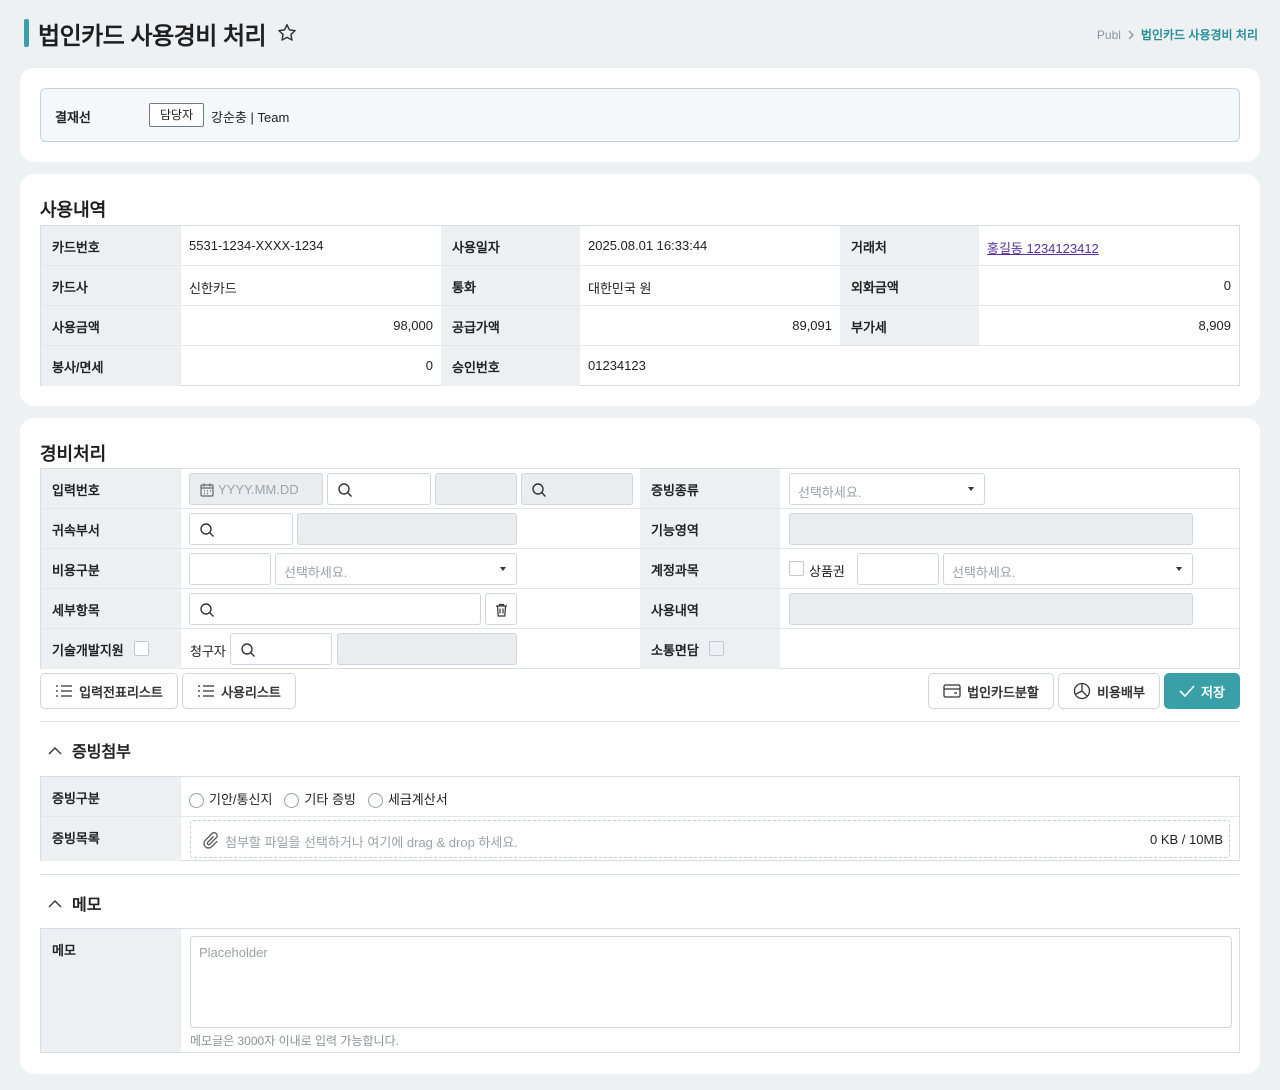  What do you see at coordinates (711, 982) in the screenshot?
I see `memo-textarea: Placeholder` at bounding box center [711, 982].